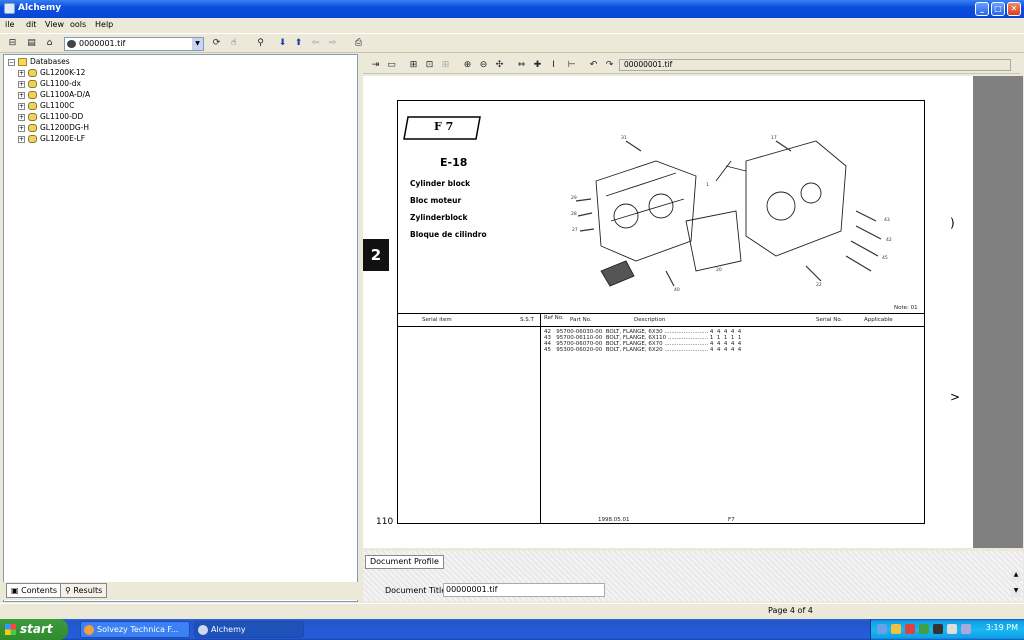 The height and width of the screenshot is (640, 1024). Describe the element at coordinates (49, 43) in the screenshot. I see `properties-icon: ⌂` at that location.